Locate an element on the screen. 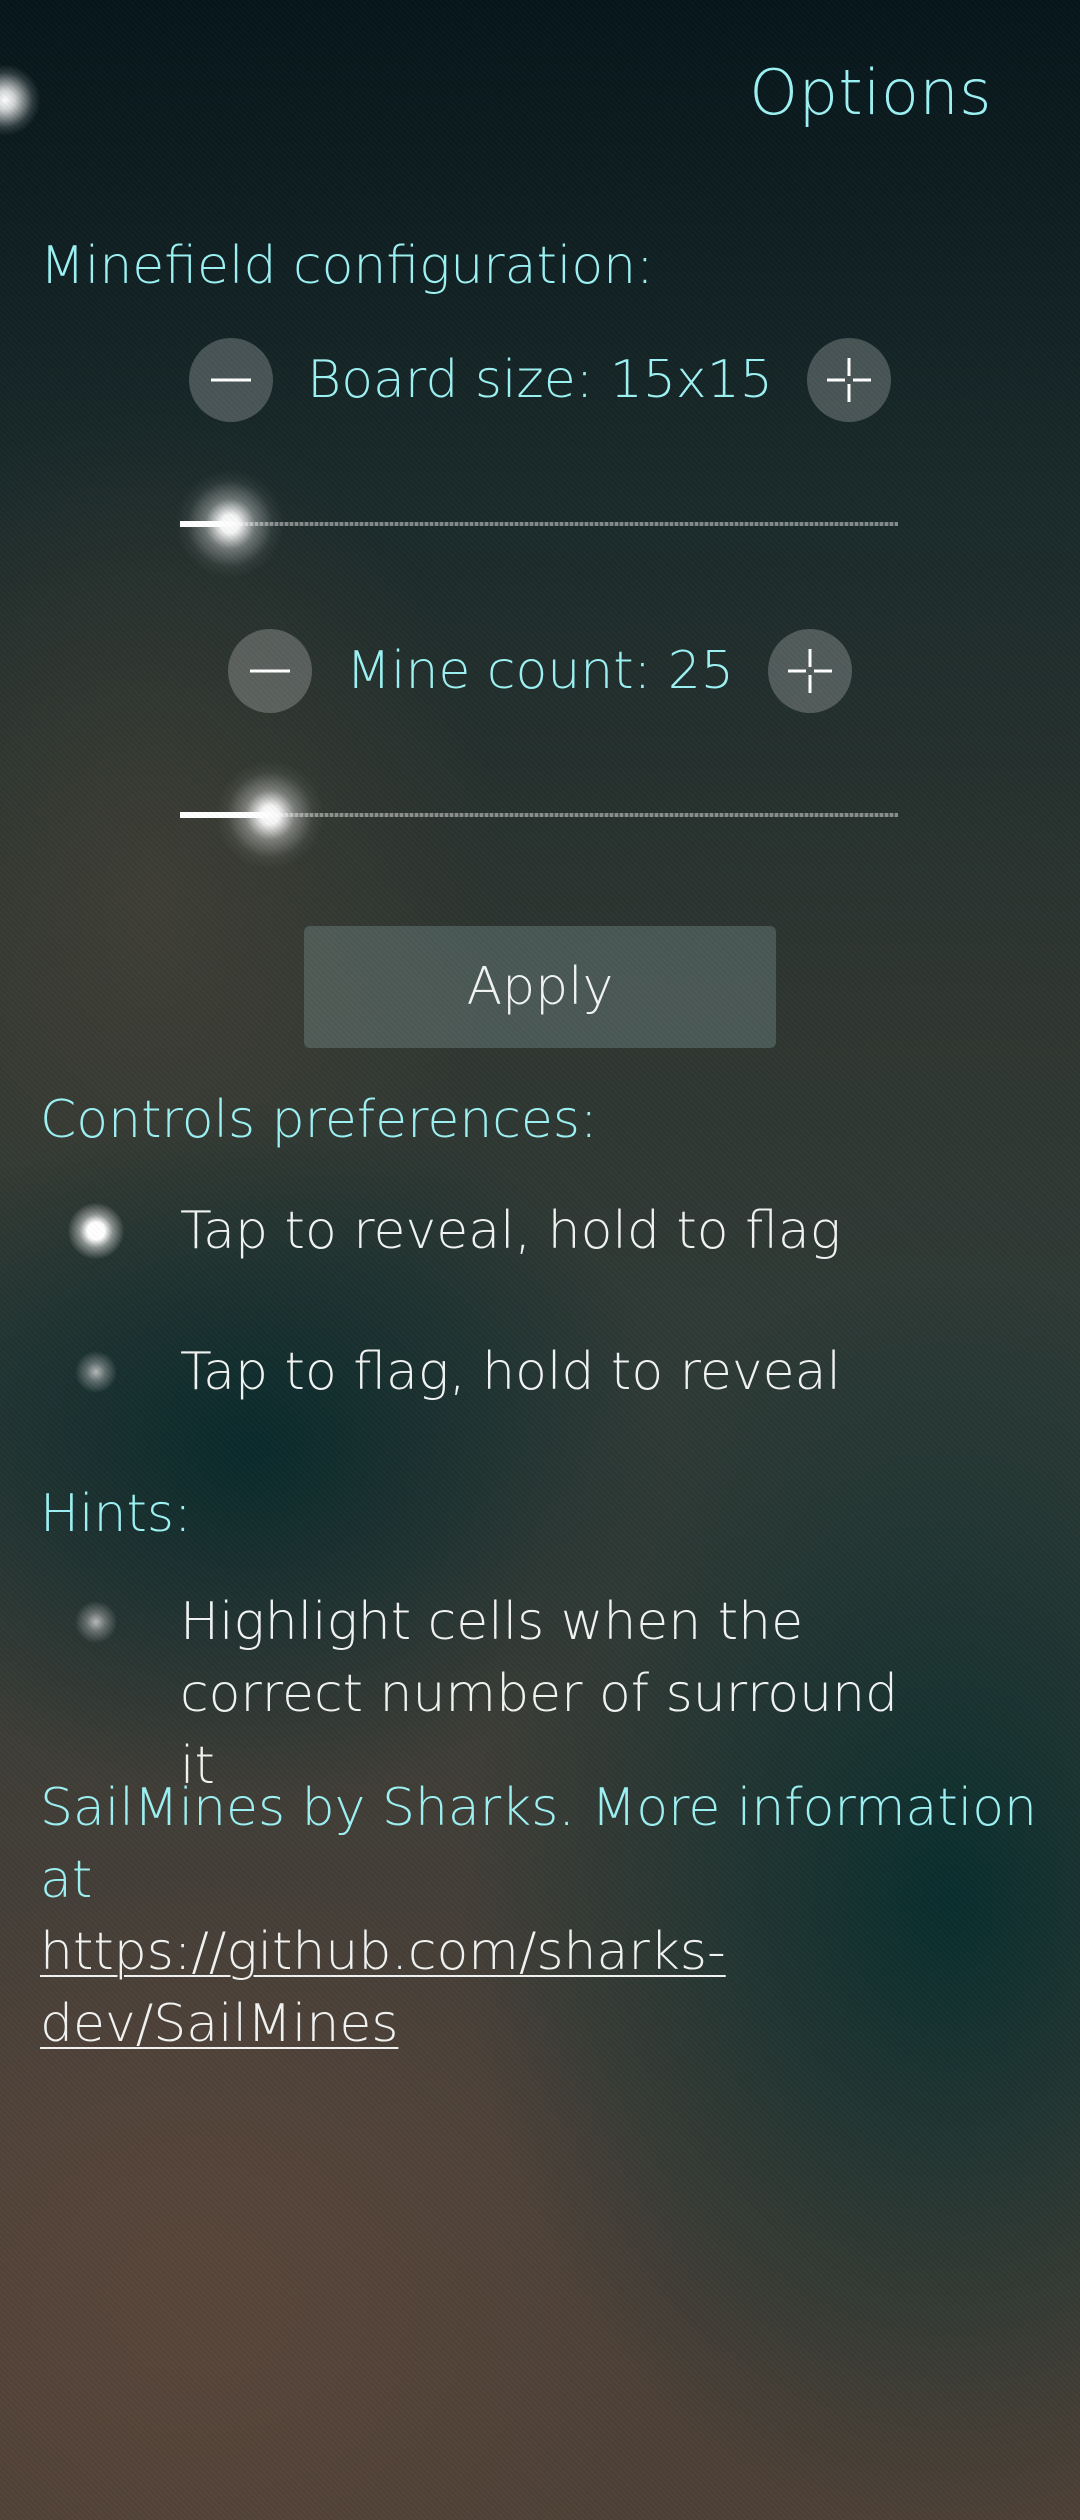 This screenshot has height=2520, width=1080. minefield-section-header: Minefield configuration: is located at coordinates (347, 266).